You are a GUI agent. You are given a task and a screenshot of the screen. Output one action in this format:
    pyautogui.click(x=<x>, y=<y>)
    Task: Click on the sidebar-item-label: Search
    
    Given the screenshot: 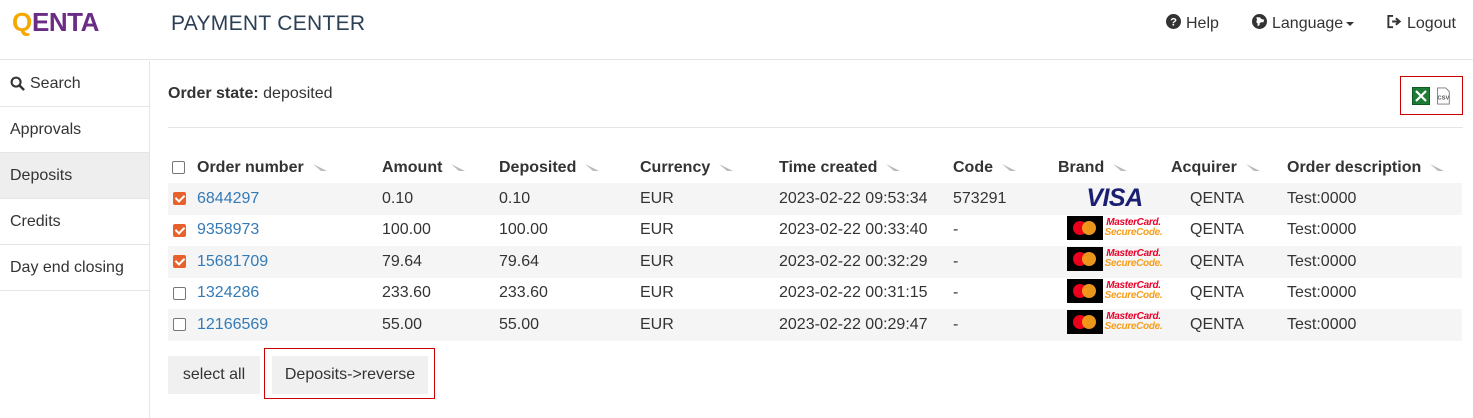 What is the action you would take?
    pyautogui.click(x=55, y=83)
    